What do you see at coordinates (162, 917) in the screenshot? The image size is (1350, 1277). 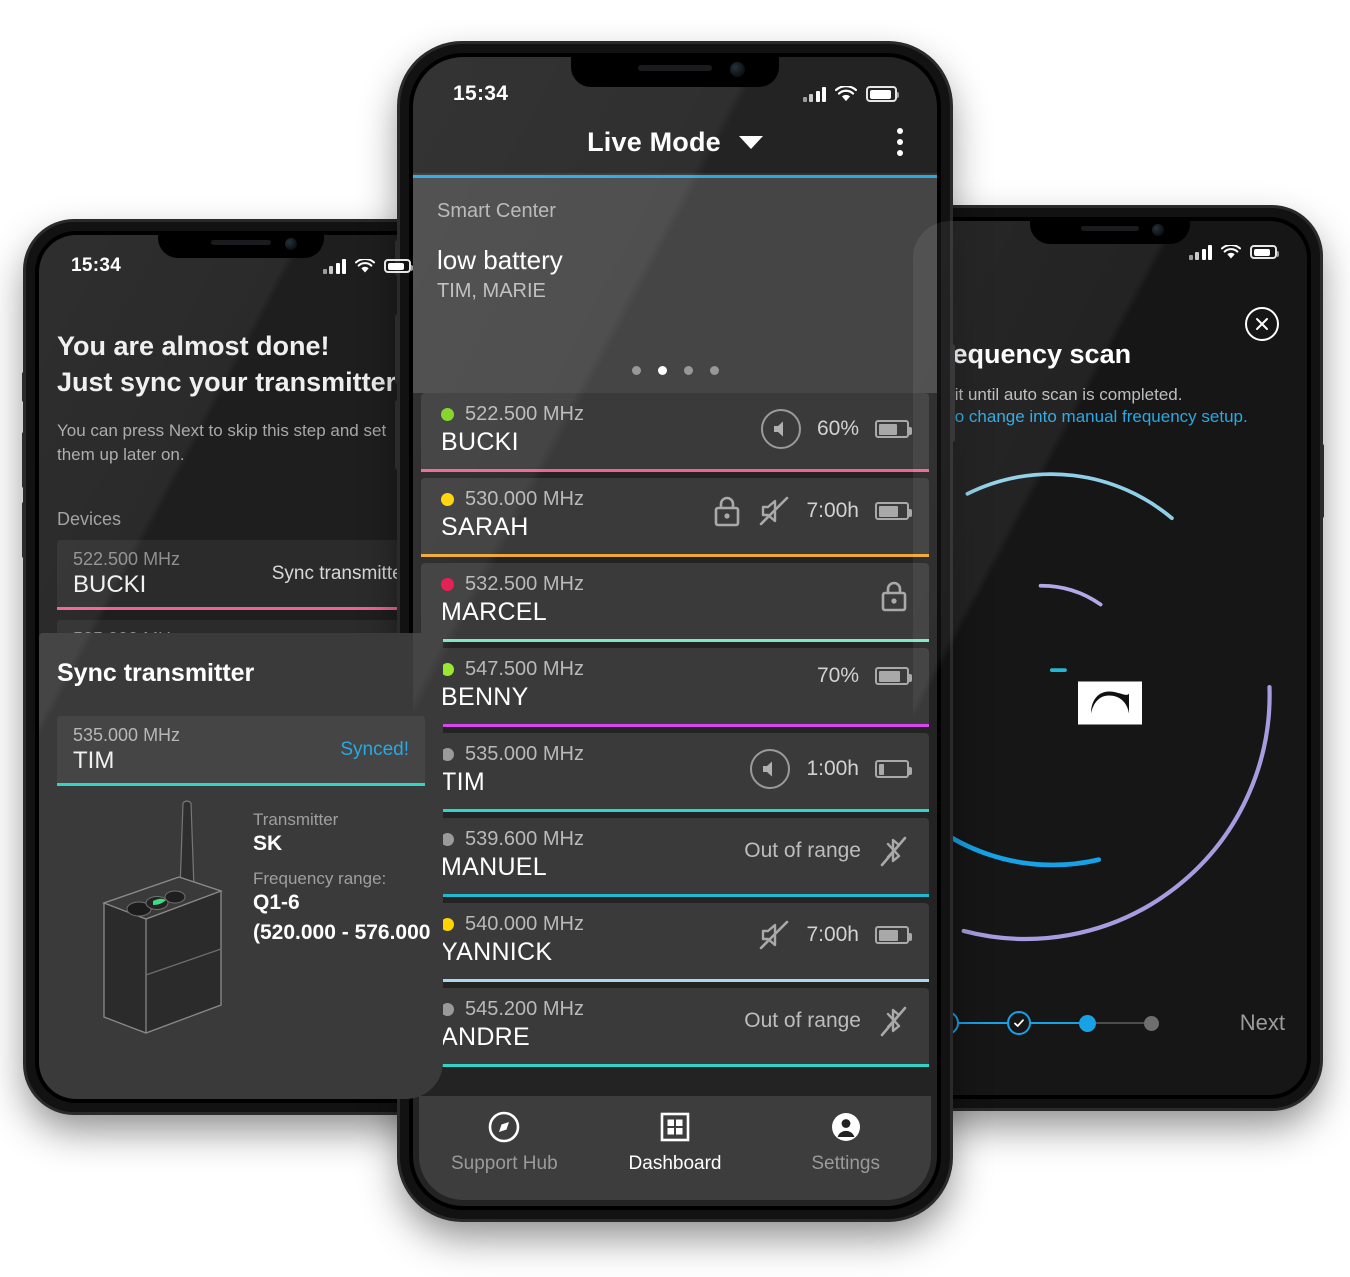 I see `bodypack-transmitter-illustration` at bounding box center [162, 917].